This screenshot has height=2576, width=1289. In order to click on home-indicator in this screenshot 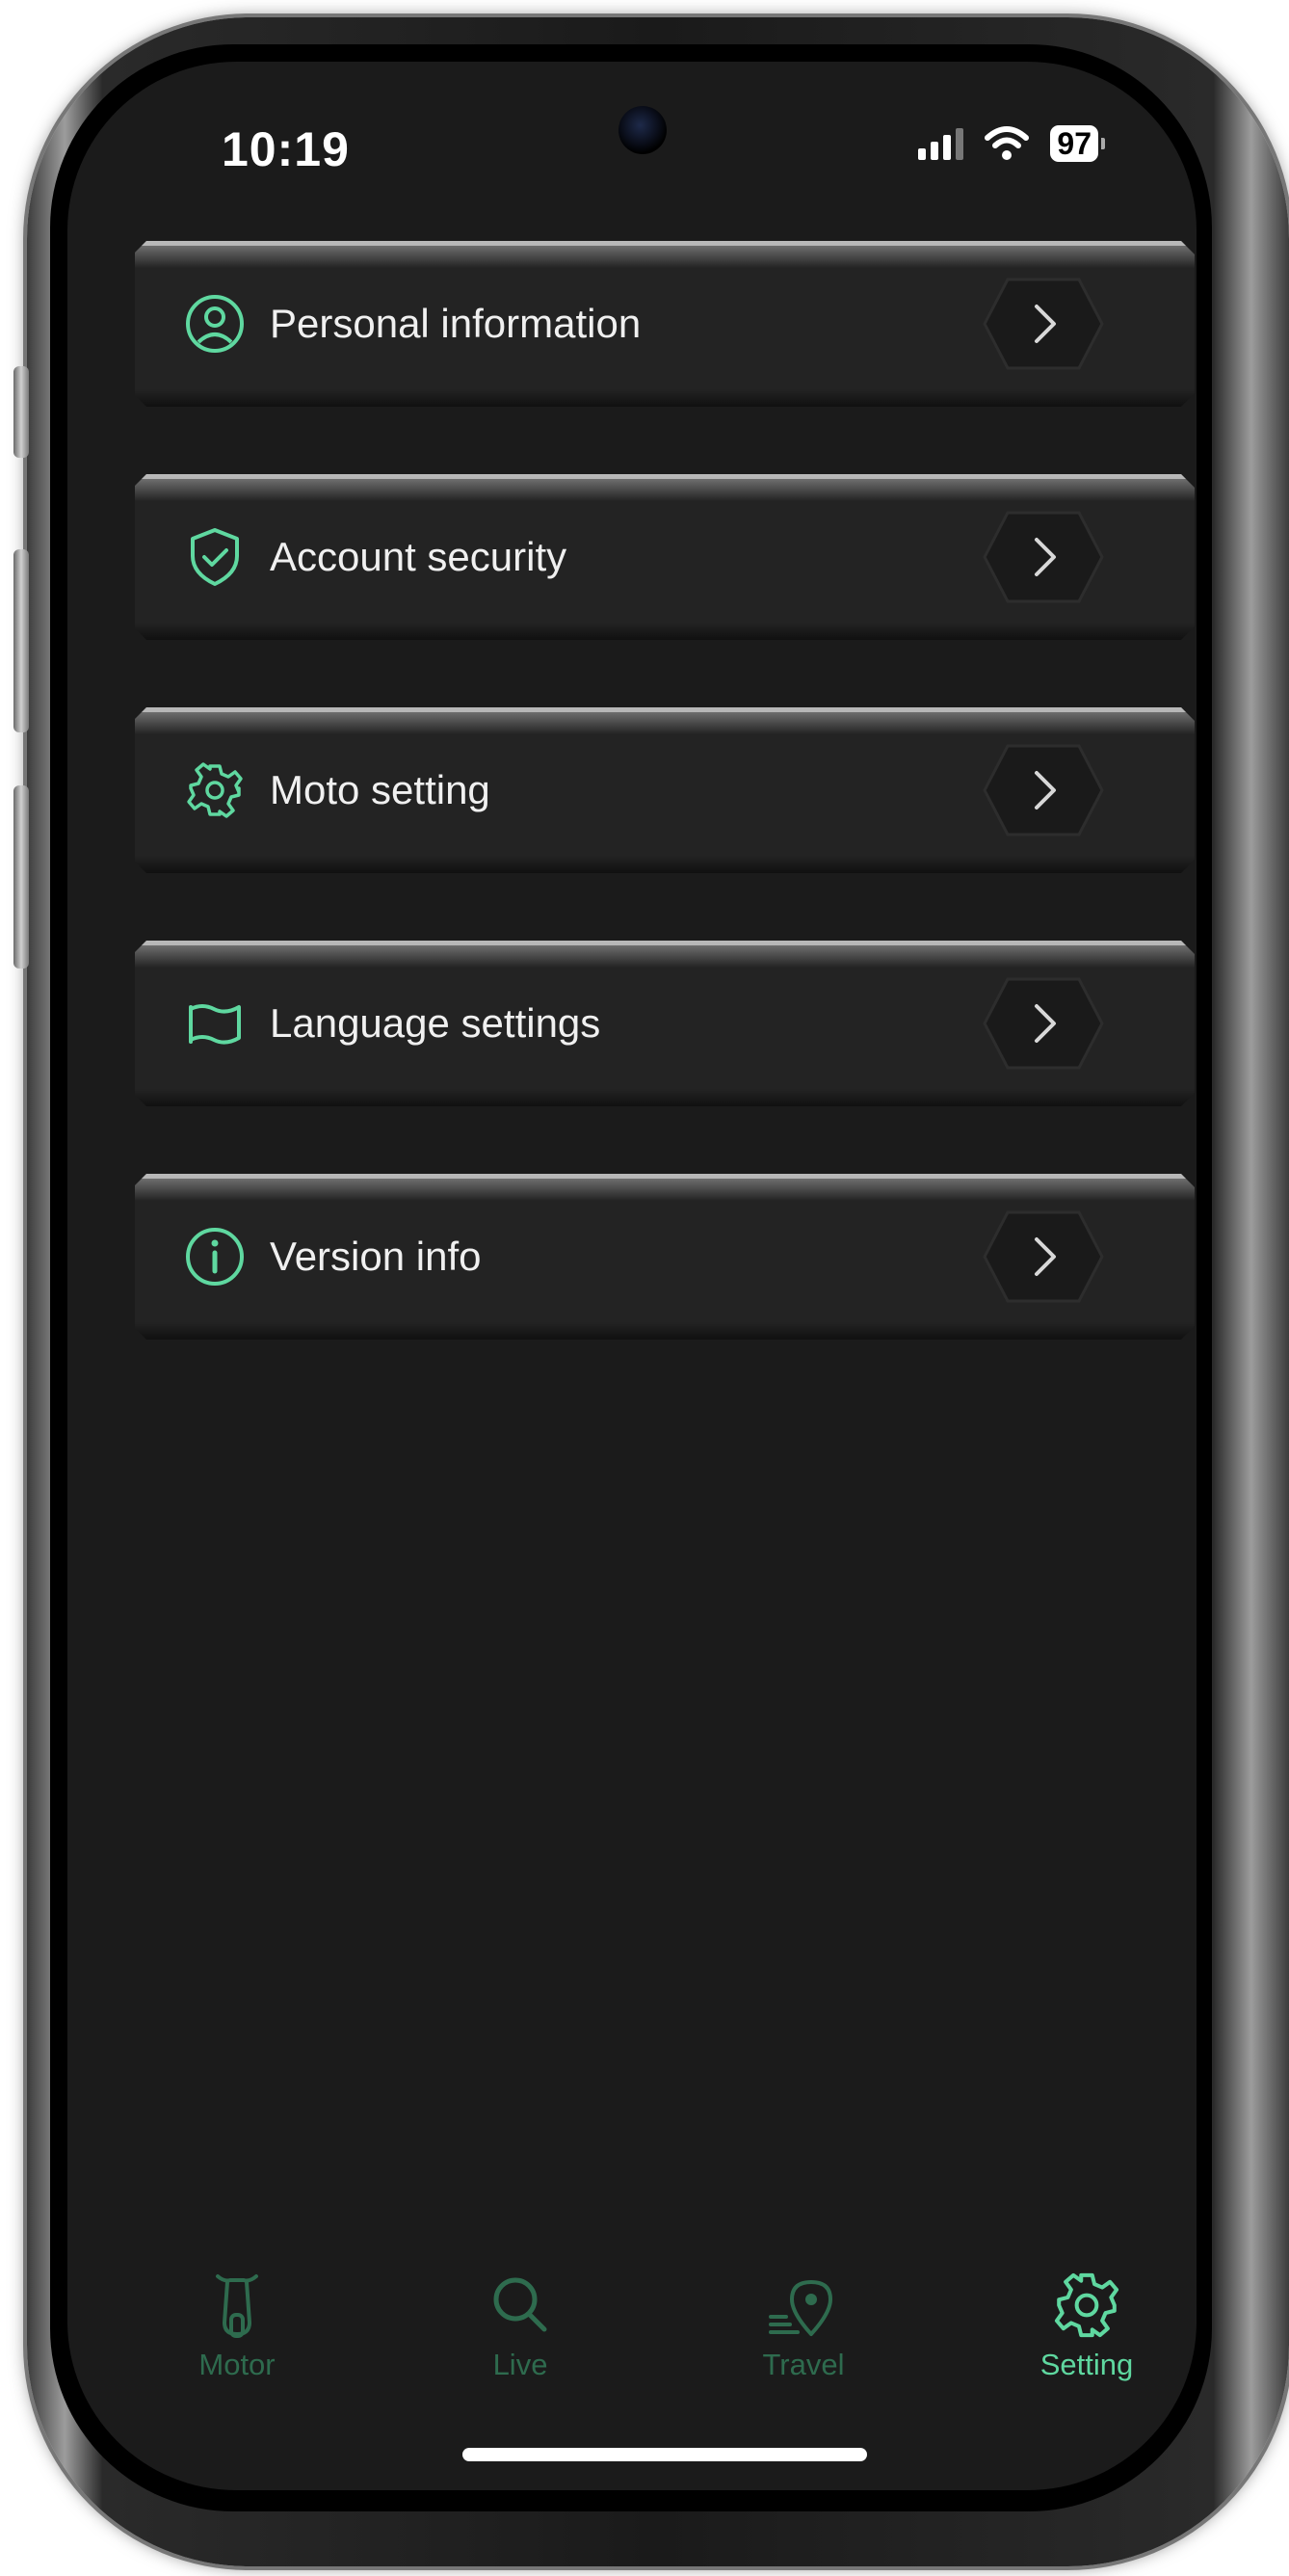, I will do `click(664, 2455)`.